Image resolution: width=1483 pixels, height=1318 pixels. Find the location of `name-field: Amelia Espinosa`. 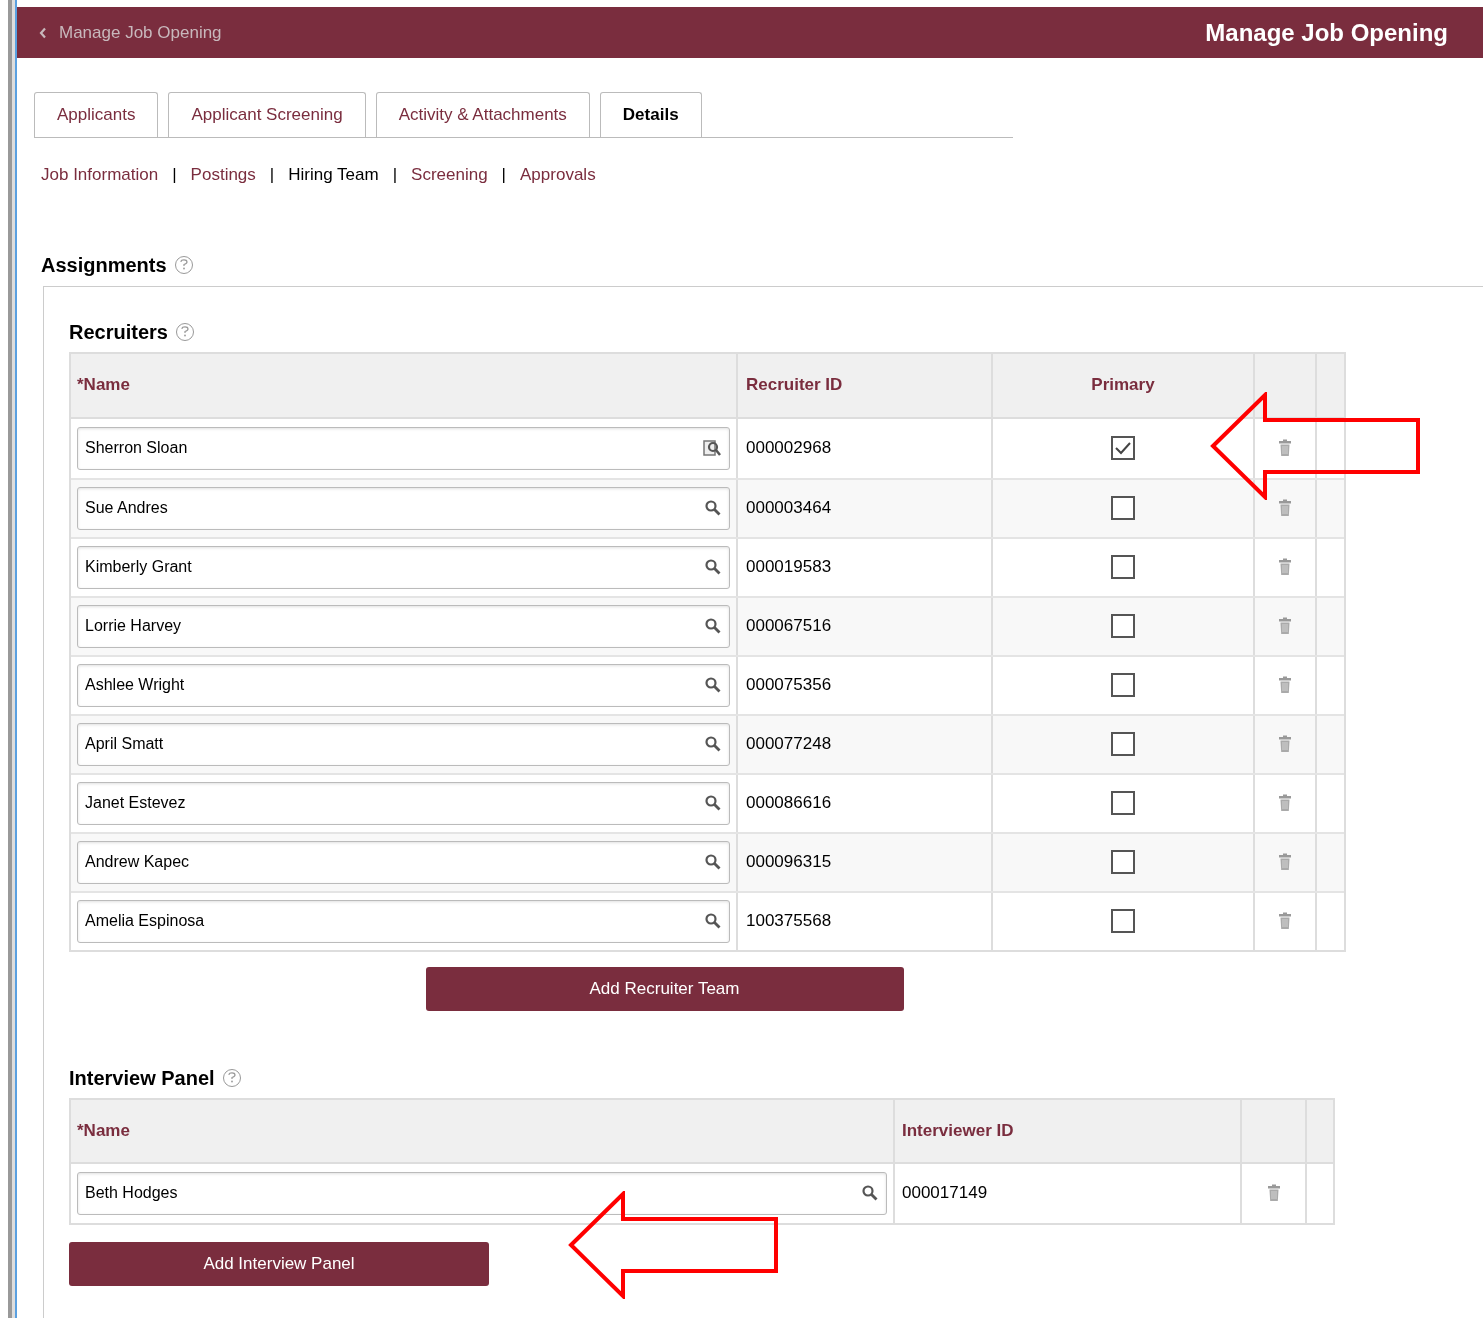

name-field: Amelia Espinosa is located at coordinates (403, 921).